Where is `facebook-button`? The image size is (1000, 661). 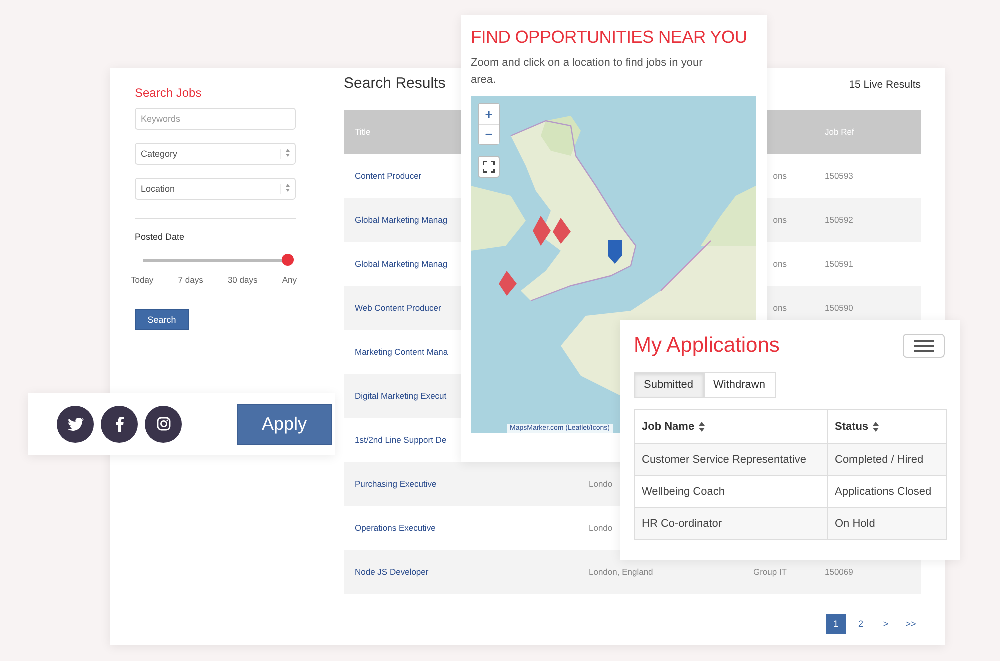
facebook-button is located at coordinates (119, 424).